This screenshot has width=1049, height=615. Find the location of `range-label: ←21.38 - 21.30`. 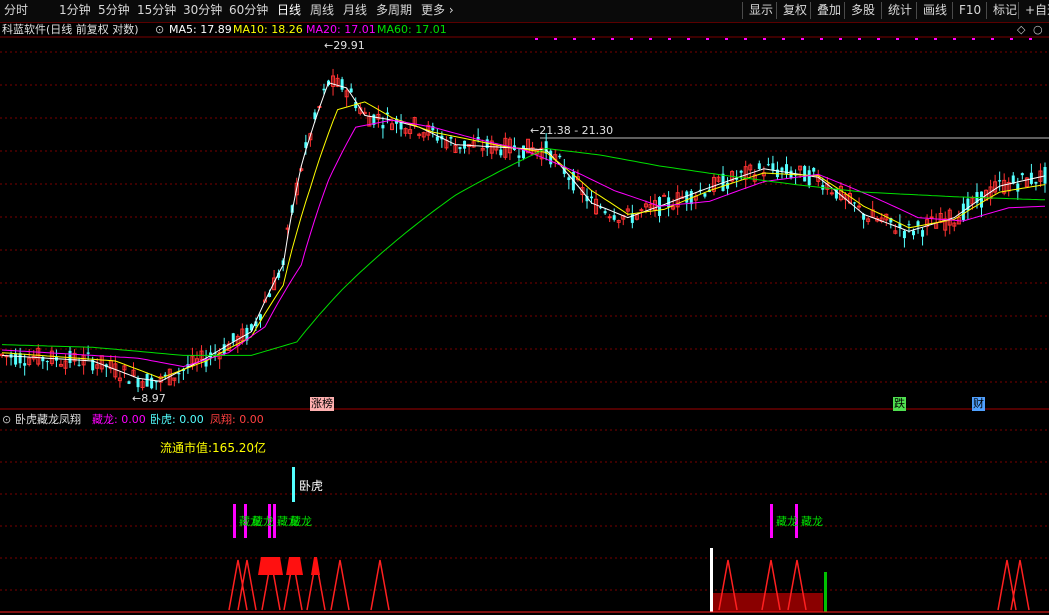

range-label: ←21.38 - 21.30 is located at coordinates (572, 130).